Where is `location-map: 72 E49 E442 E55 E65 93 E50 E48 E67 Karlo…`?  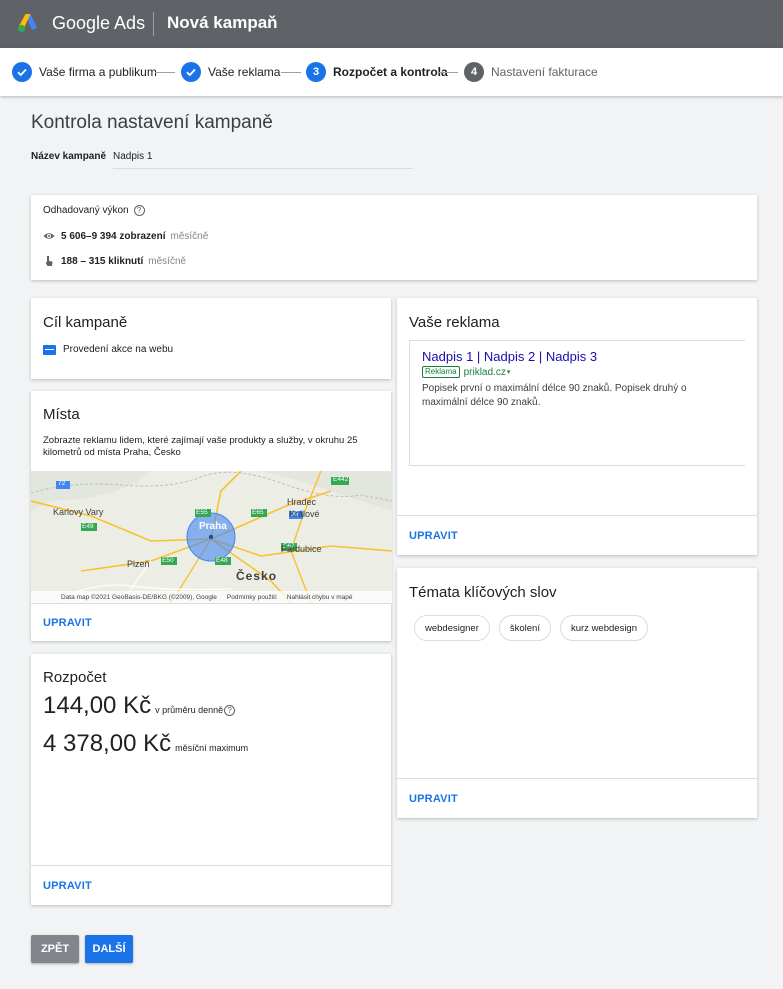
location-map: 72 E49 E442 E55 E65 93 E50 E48 E67 Karlo… is located at coordinates (211, 537).